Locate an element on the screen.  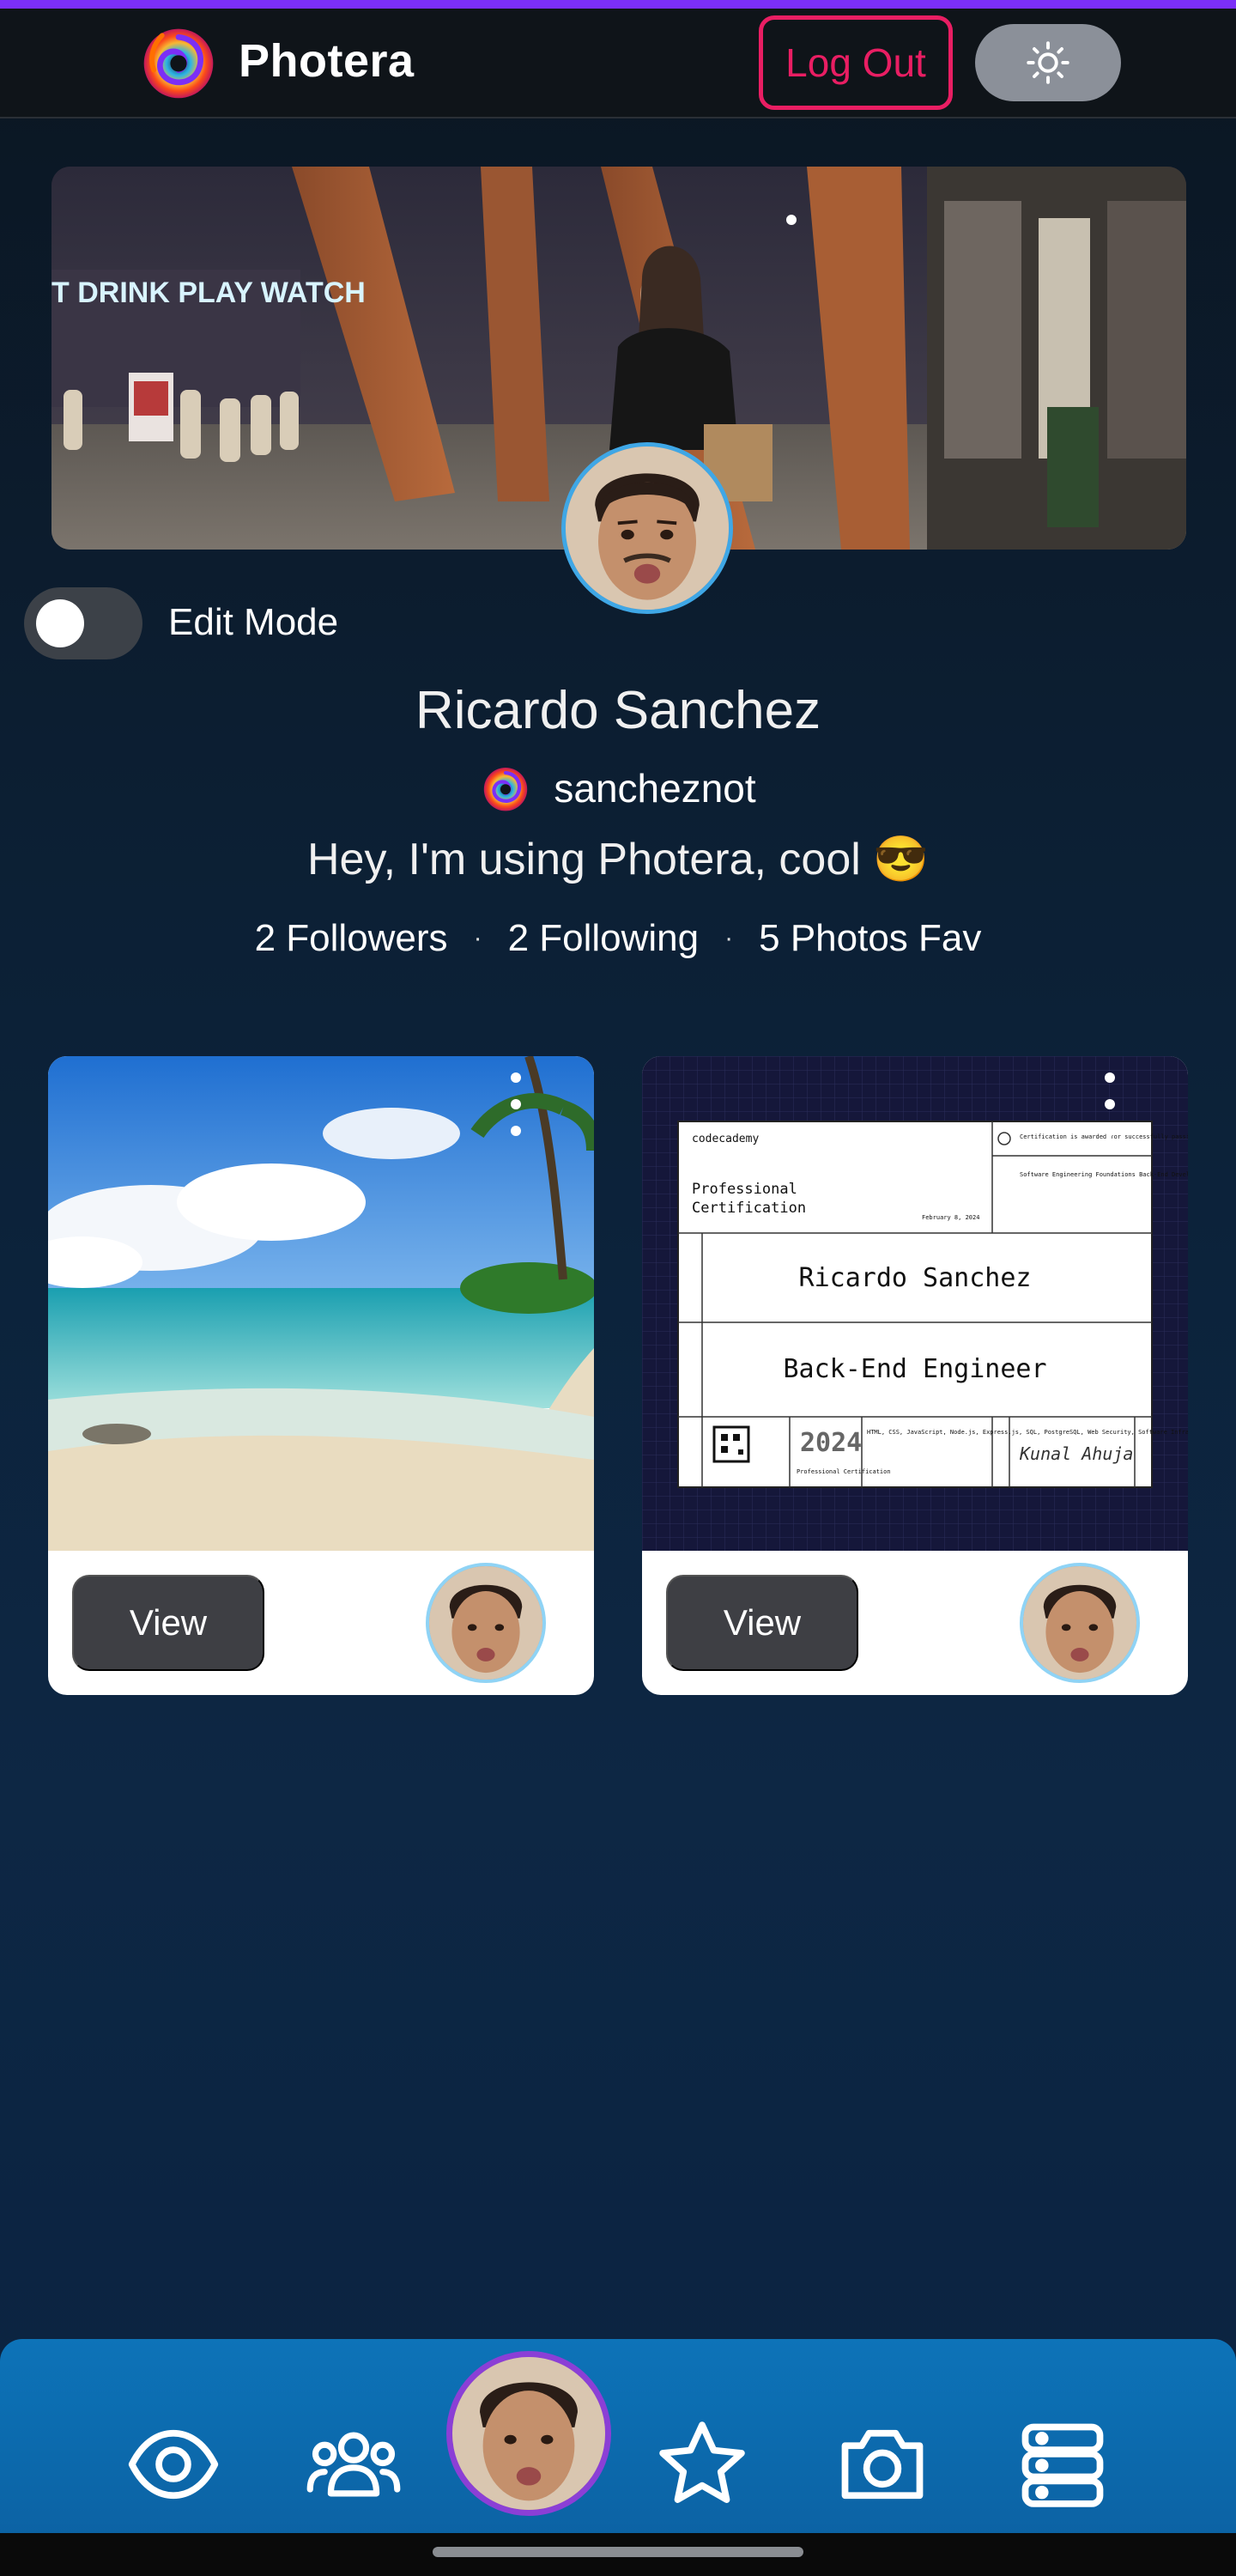
profile-handle: sancheznot is located at coordinates (655, 788).